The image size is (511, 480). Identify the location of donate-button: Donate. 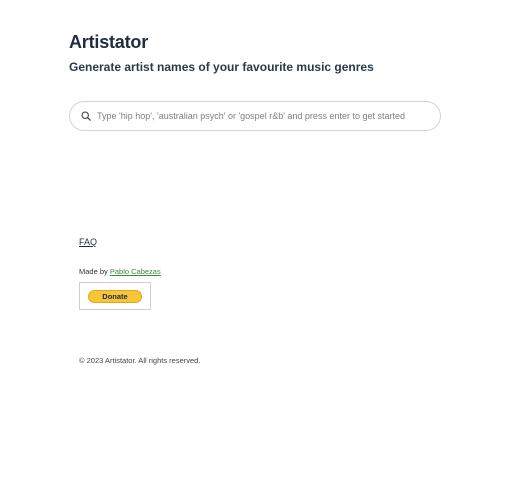
(115, 296).